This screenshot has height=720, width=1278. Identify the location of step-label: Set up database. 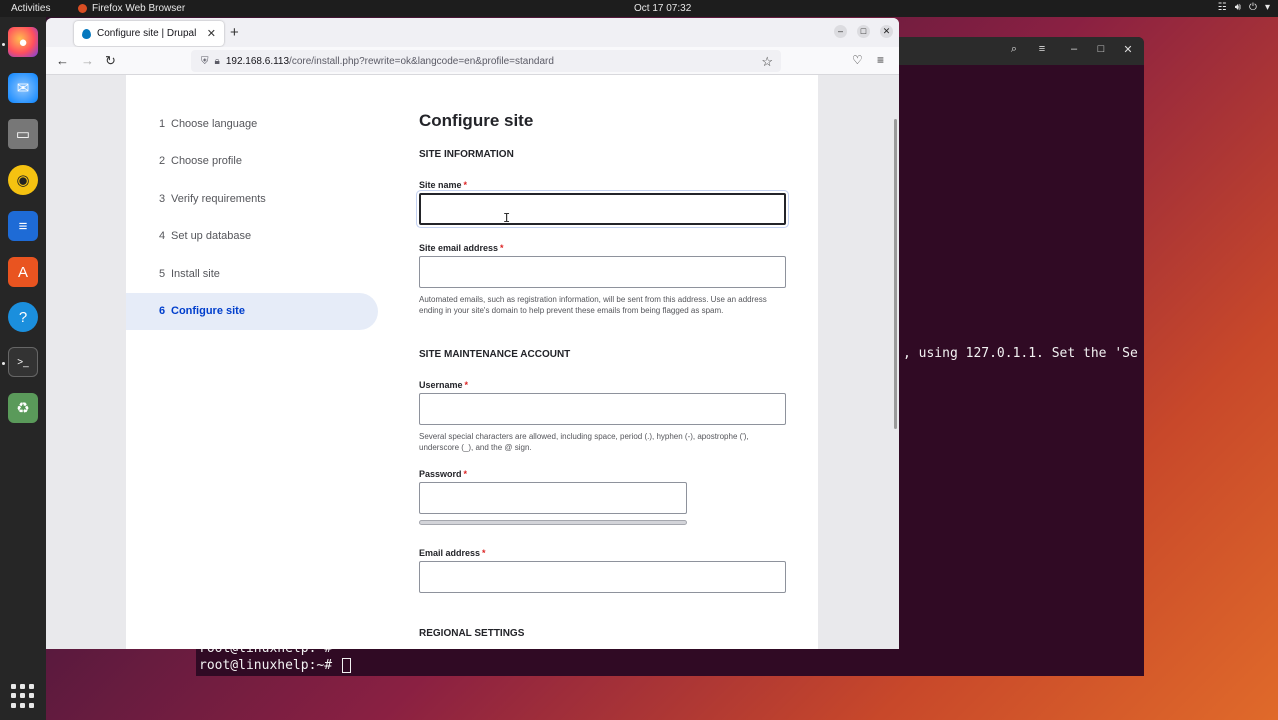
(211, 236).